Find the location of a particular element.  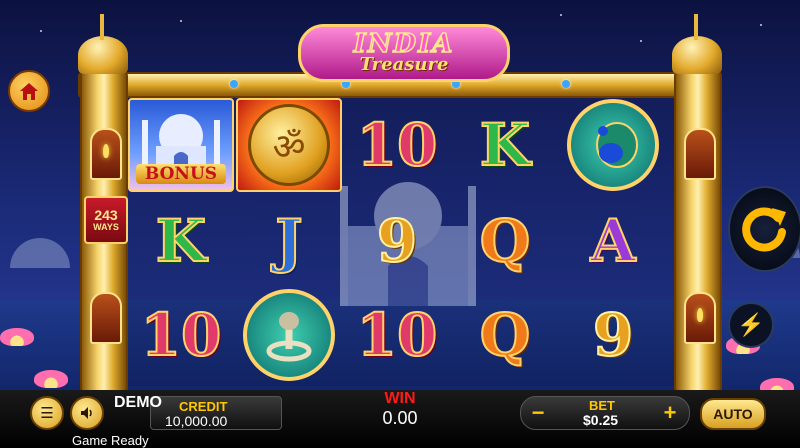

om-coin-symbol: ॐ is located at coordinates (289, 145).